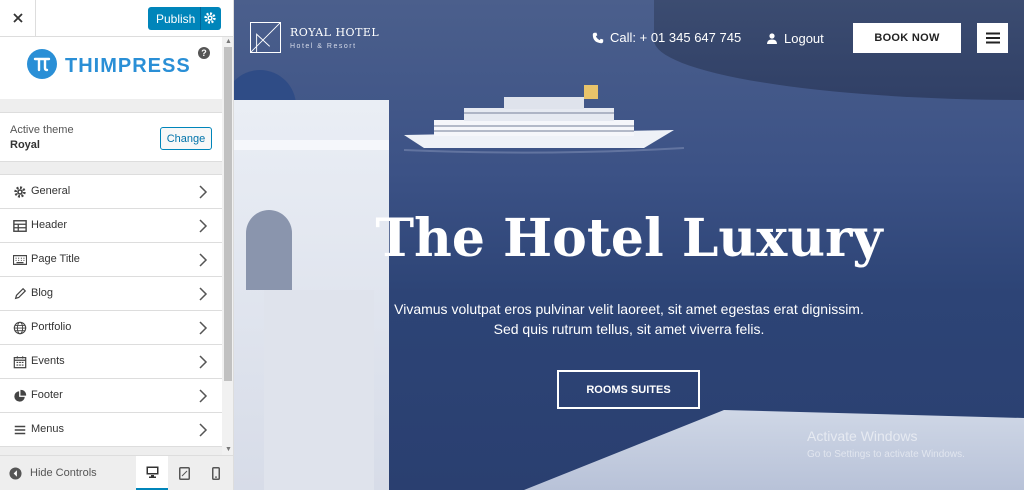 The image size is (1024, 490). What do you see at coordinates (265, 37) in the screenshot?
I see `royal-hotel-logo-icon` at bounding box center [265, 37].